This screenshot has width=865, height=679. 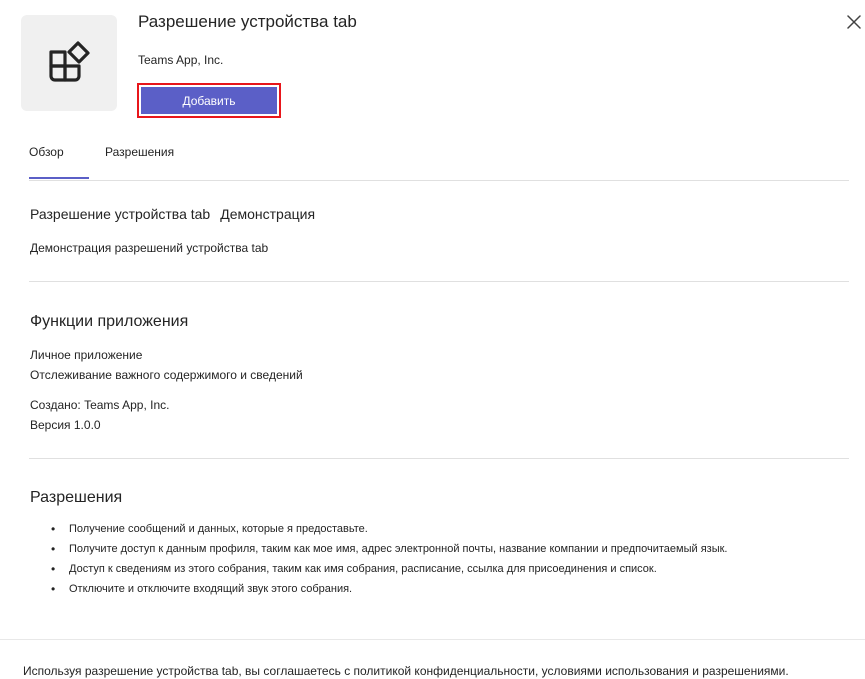 What do you see at coordinates (139, 152) in the screenshot?
I see `tab-permissions: Разрешения` at bounding box center [139, 152].